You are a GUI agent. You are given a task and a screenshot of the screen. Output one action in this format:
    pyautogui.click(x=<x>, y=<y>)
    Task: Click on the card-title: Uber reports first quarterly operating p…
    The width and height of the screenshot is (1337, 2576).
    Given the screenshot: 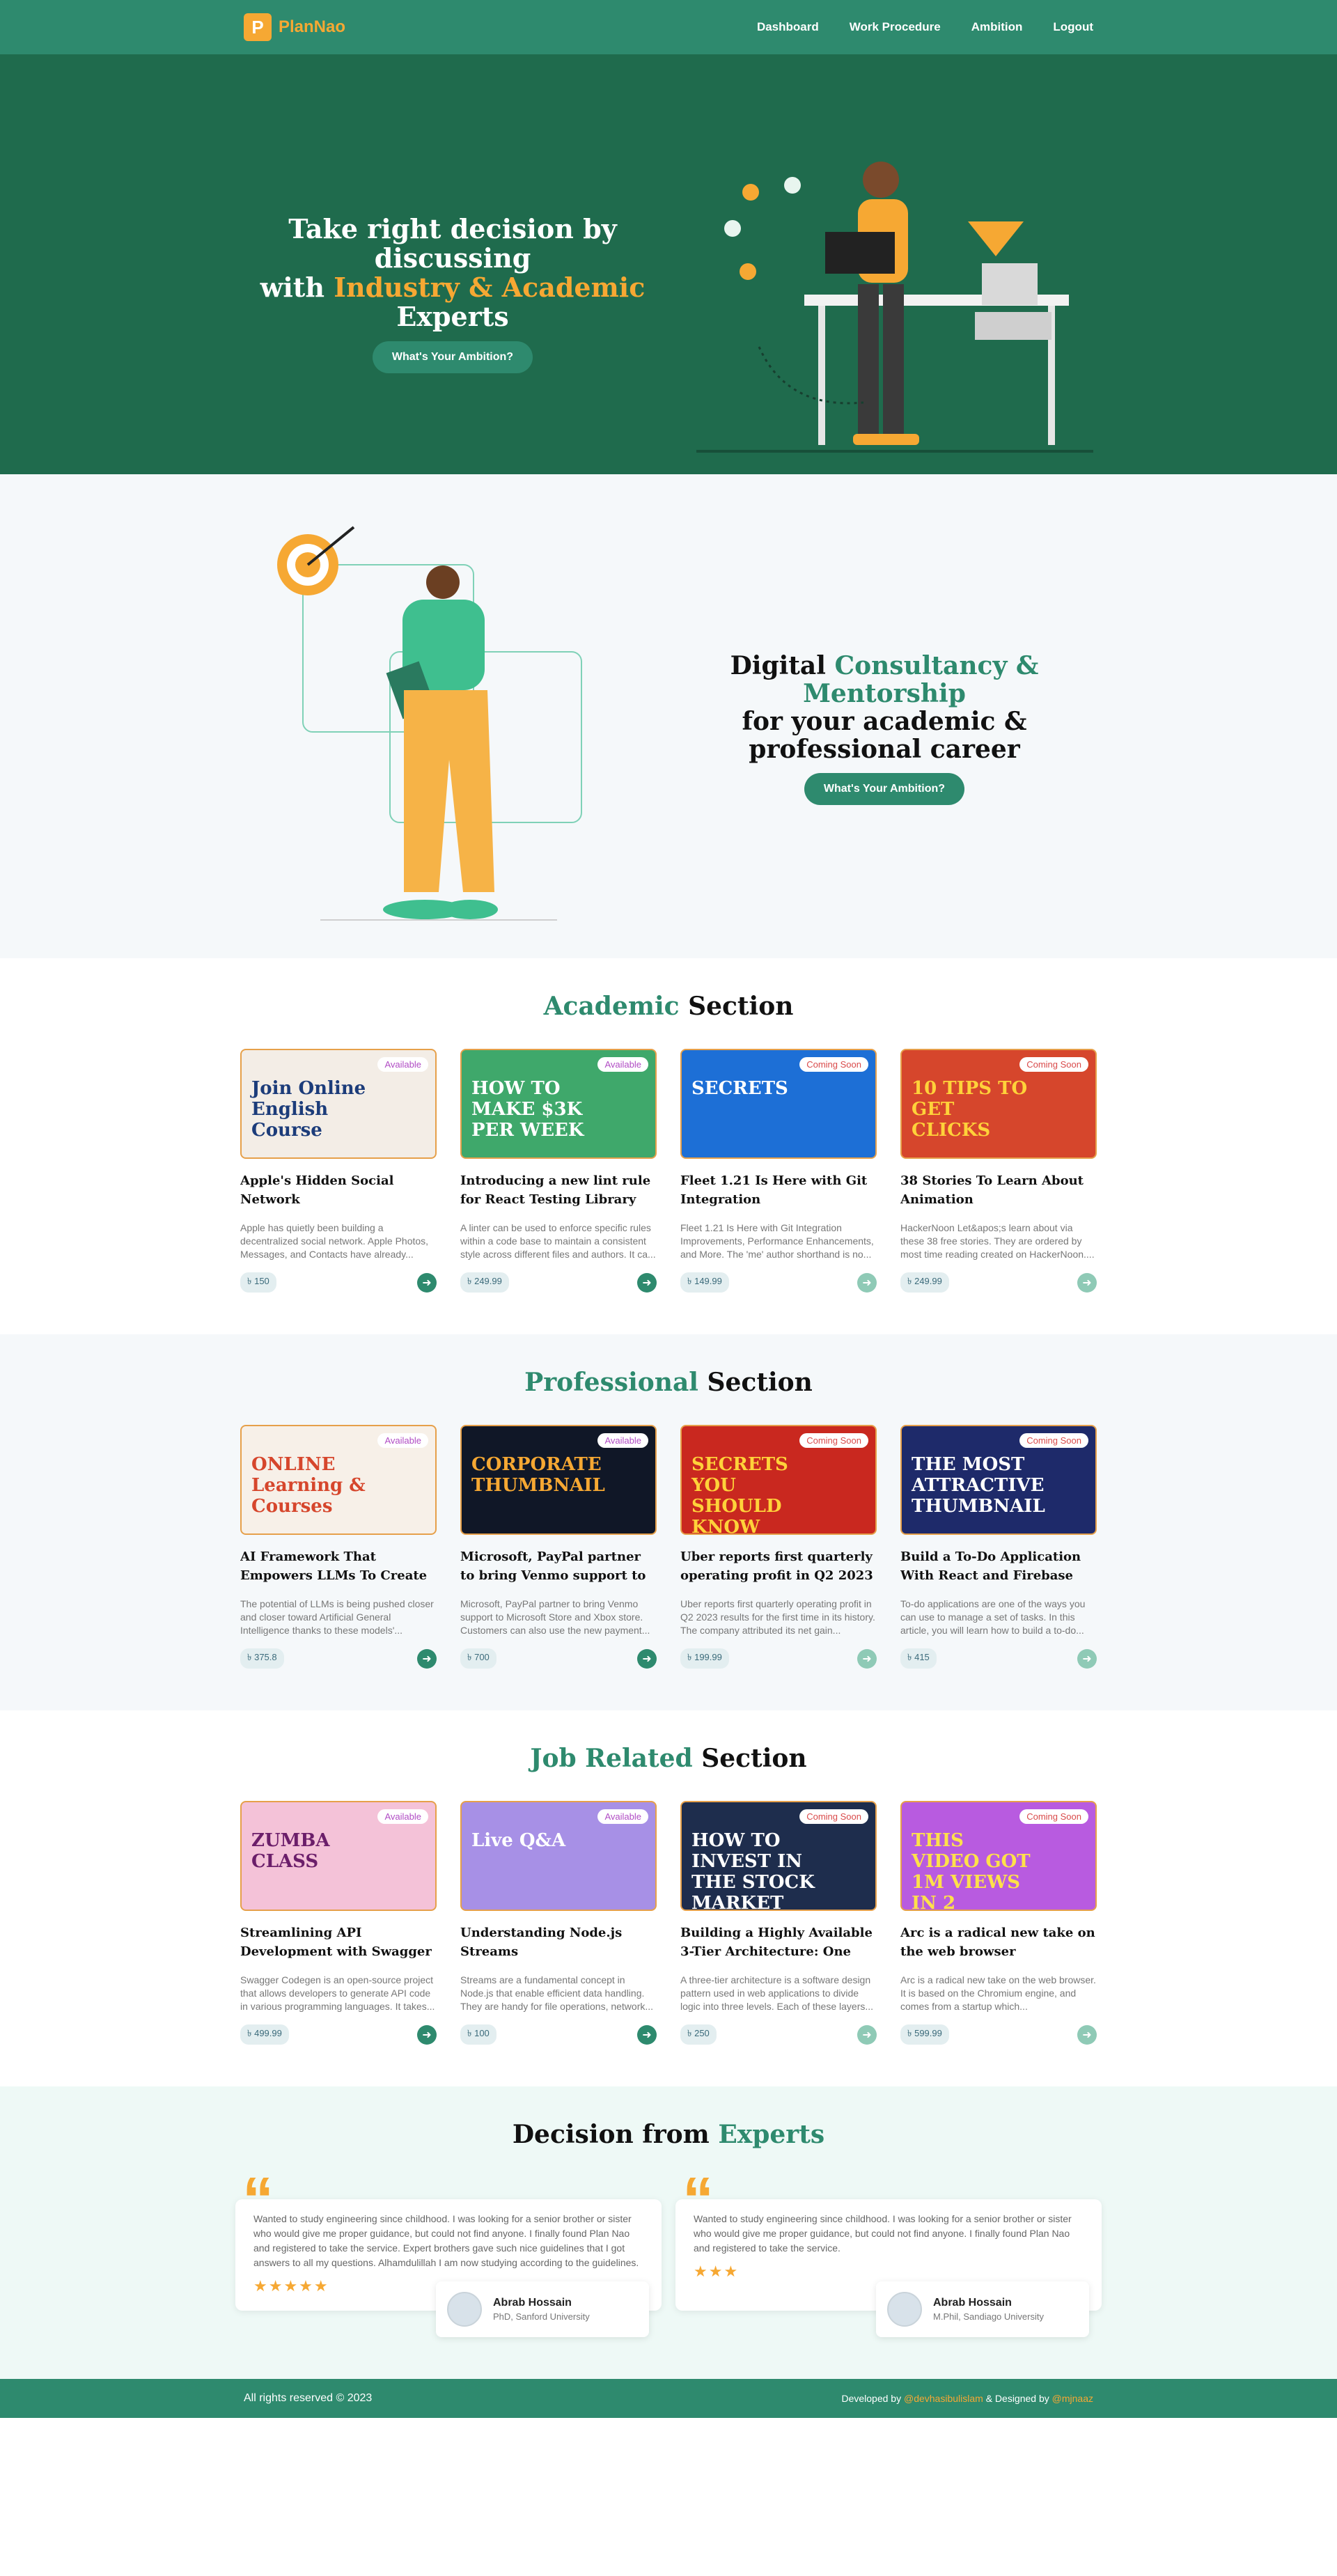 What is the action you would take?
    pyautogui.click(x=779, y=1566)
    